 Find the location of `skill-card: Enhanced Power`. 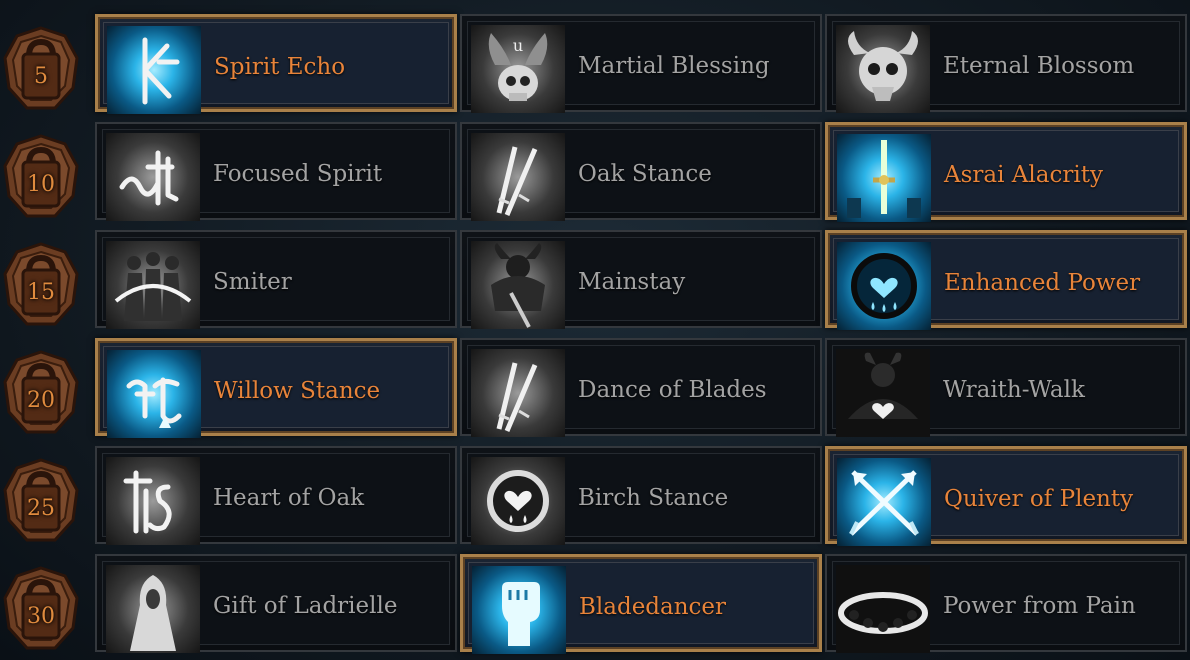

skill-card: Enhanced Power is located at coordinates (1006, 280).